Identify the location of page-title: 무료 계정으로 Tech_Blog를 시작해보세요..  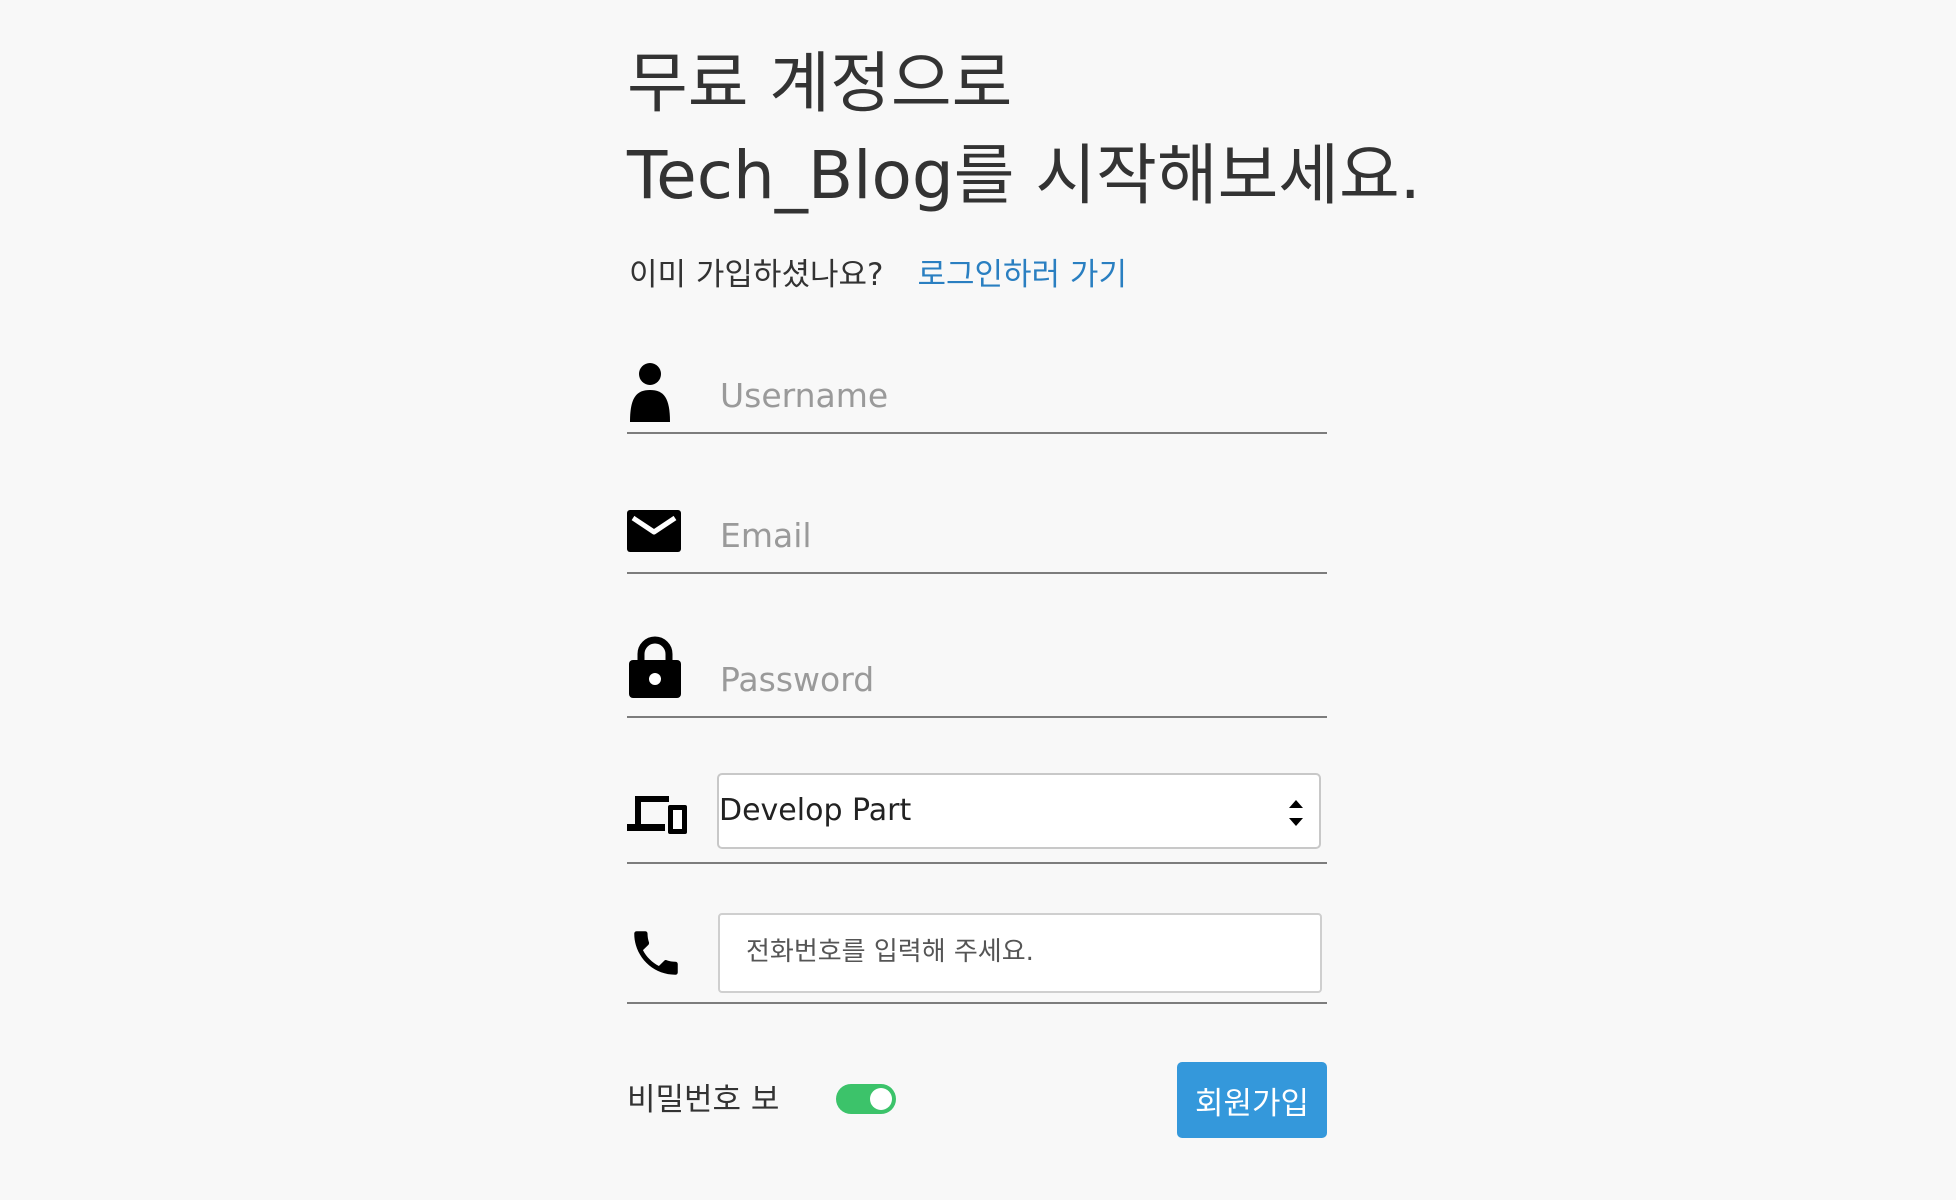
(1024, 130).